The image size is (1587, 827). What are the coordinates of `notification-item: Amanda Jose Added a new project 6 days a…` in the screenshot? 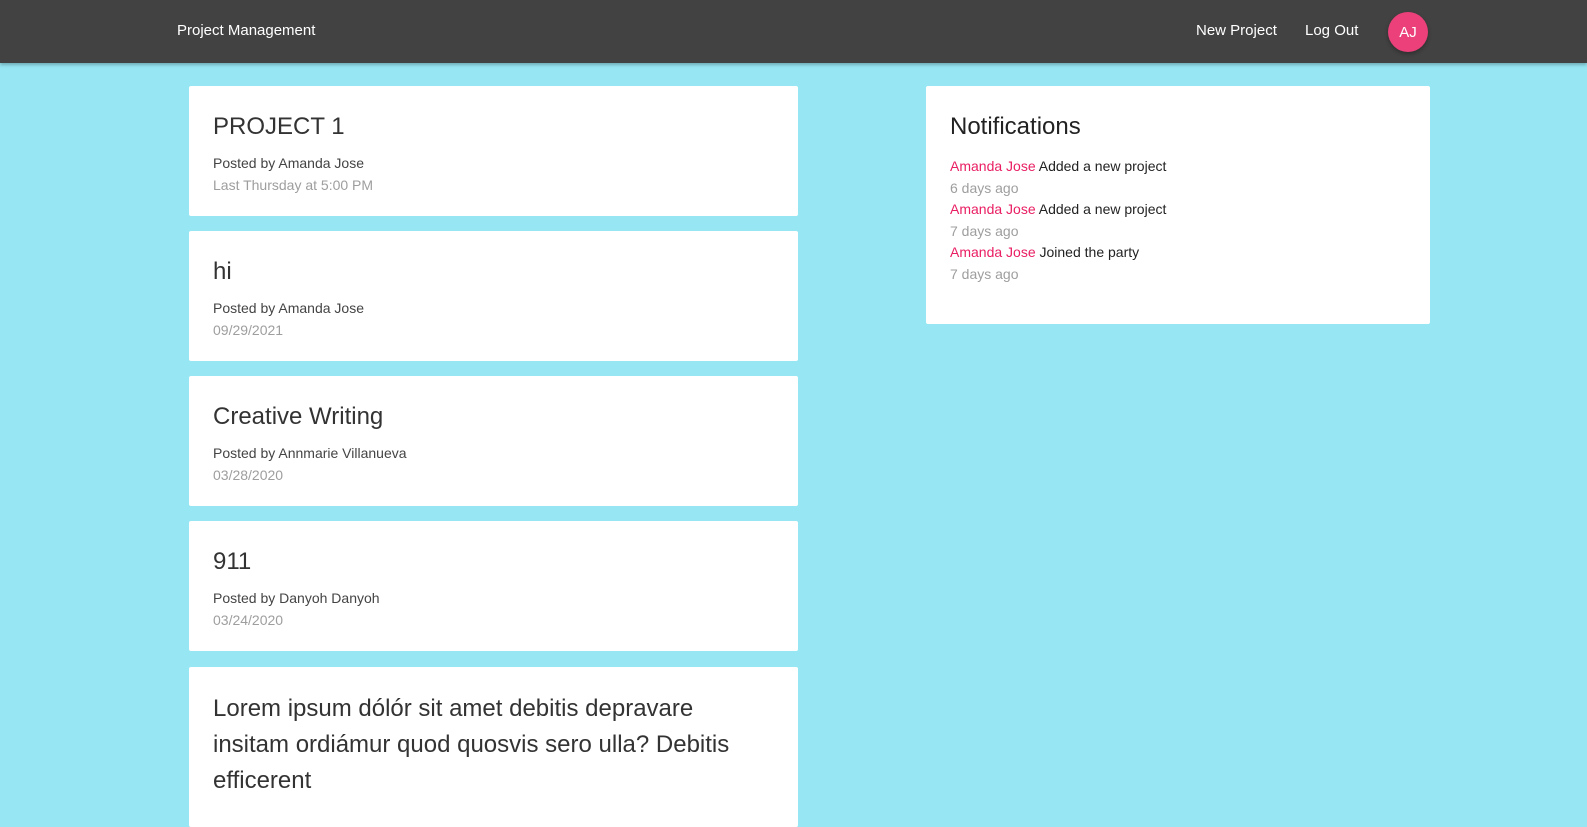 It's located at (1178, 177).